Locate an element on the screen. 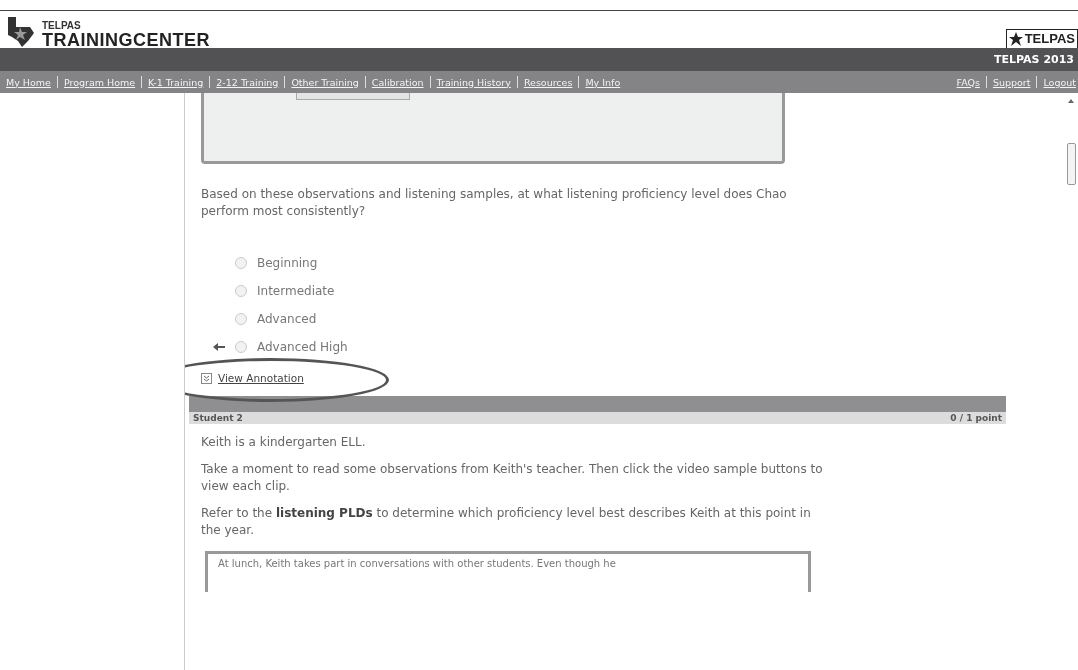  badge-text: TELPAS is located at coordinates (1049, 38).